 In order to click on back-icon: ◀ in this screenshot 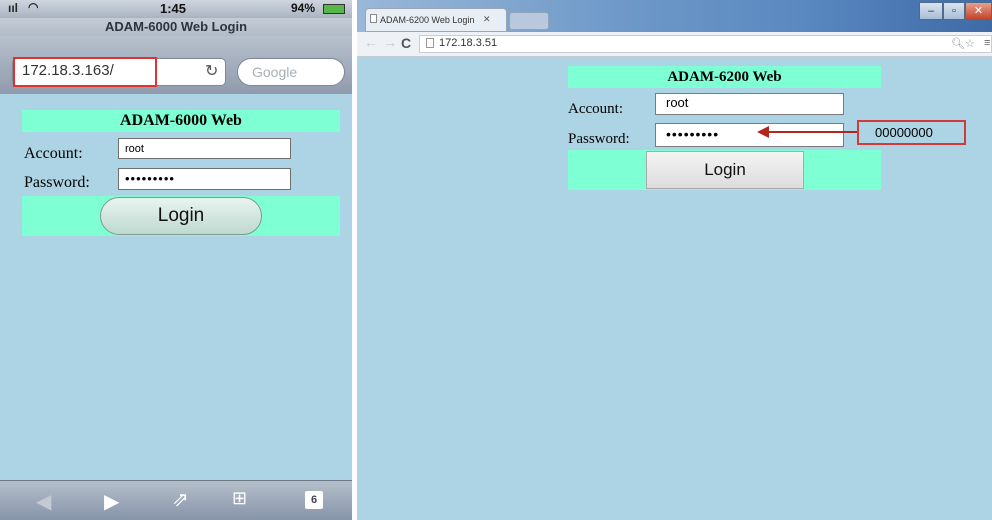, I will do `click(43, 501)`.